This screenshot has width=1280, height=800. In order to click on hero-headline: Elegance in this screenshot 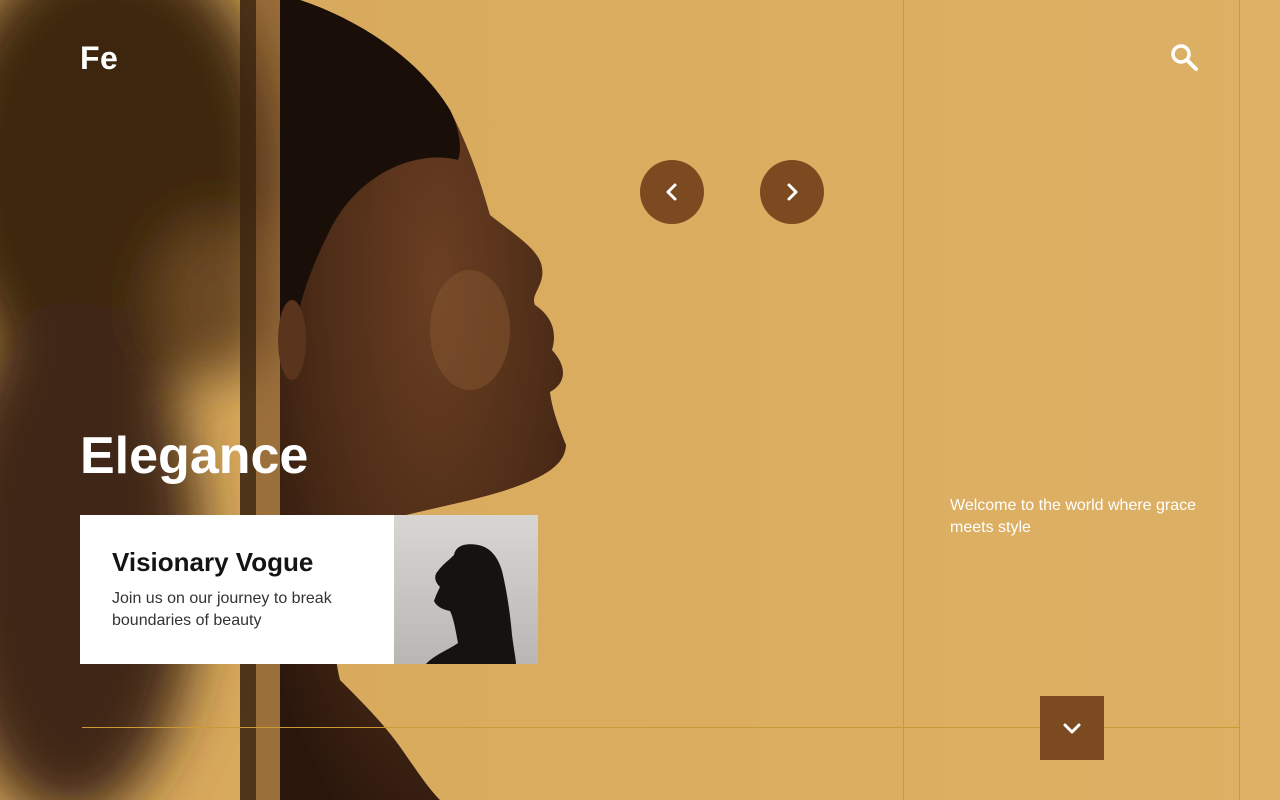, I will do `click(194, 456)`.